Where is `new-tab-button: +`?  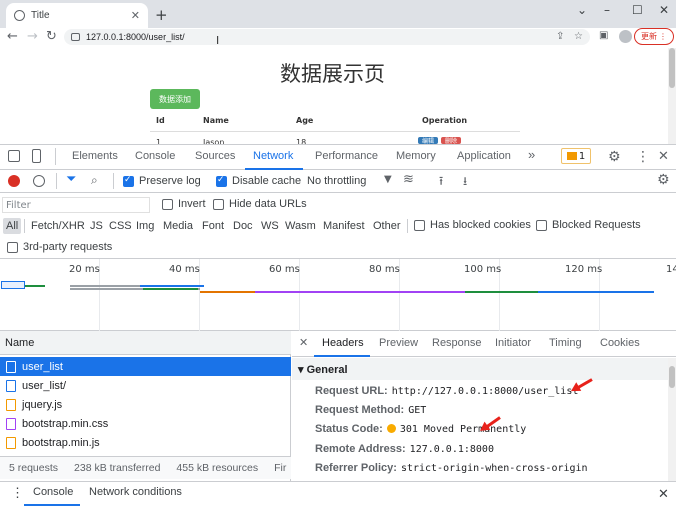 new-tab-button: + is located at coordinates (161, 15).